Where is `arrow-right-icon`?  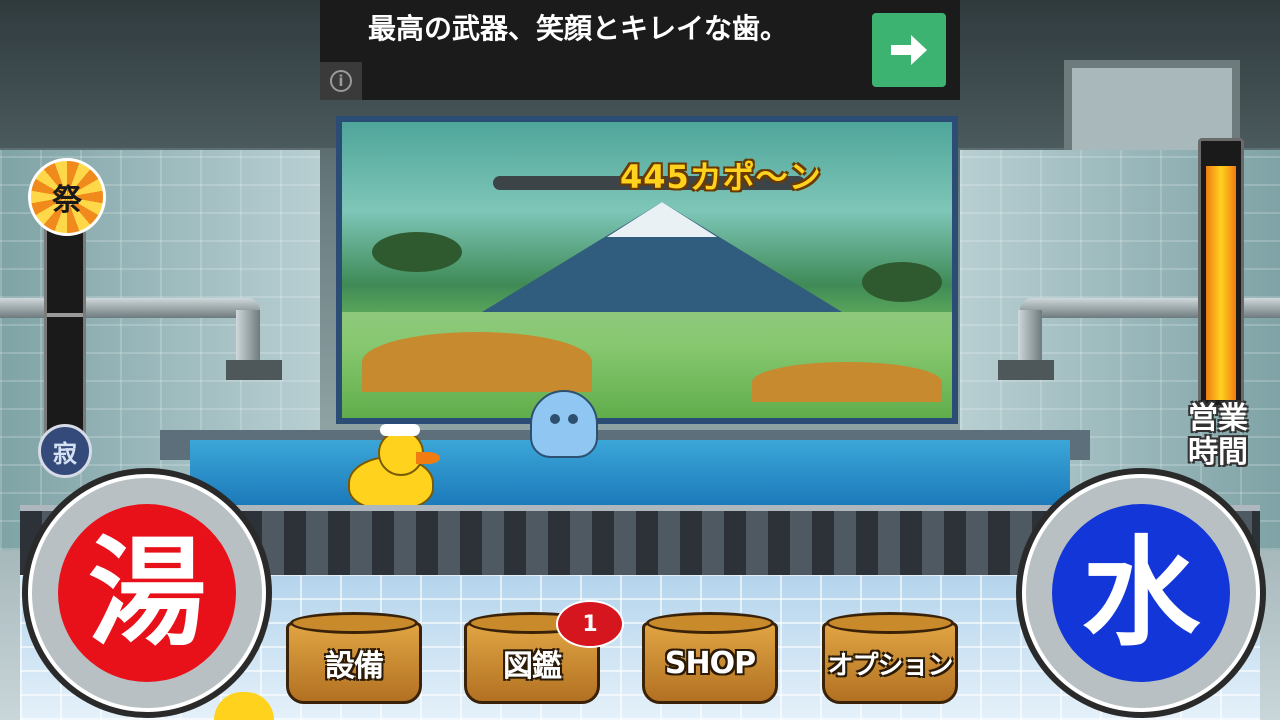
arrow-right-icon is located at coordinates (909, 50).